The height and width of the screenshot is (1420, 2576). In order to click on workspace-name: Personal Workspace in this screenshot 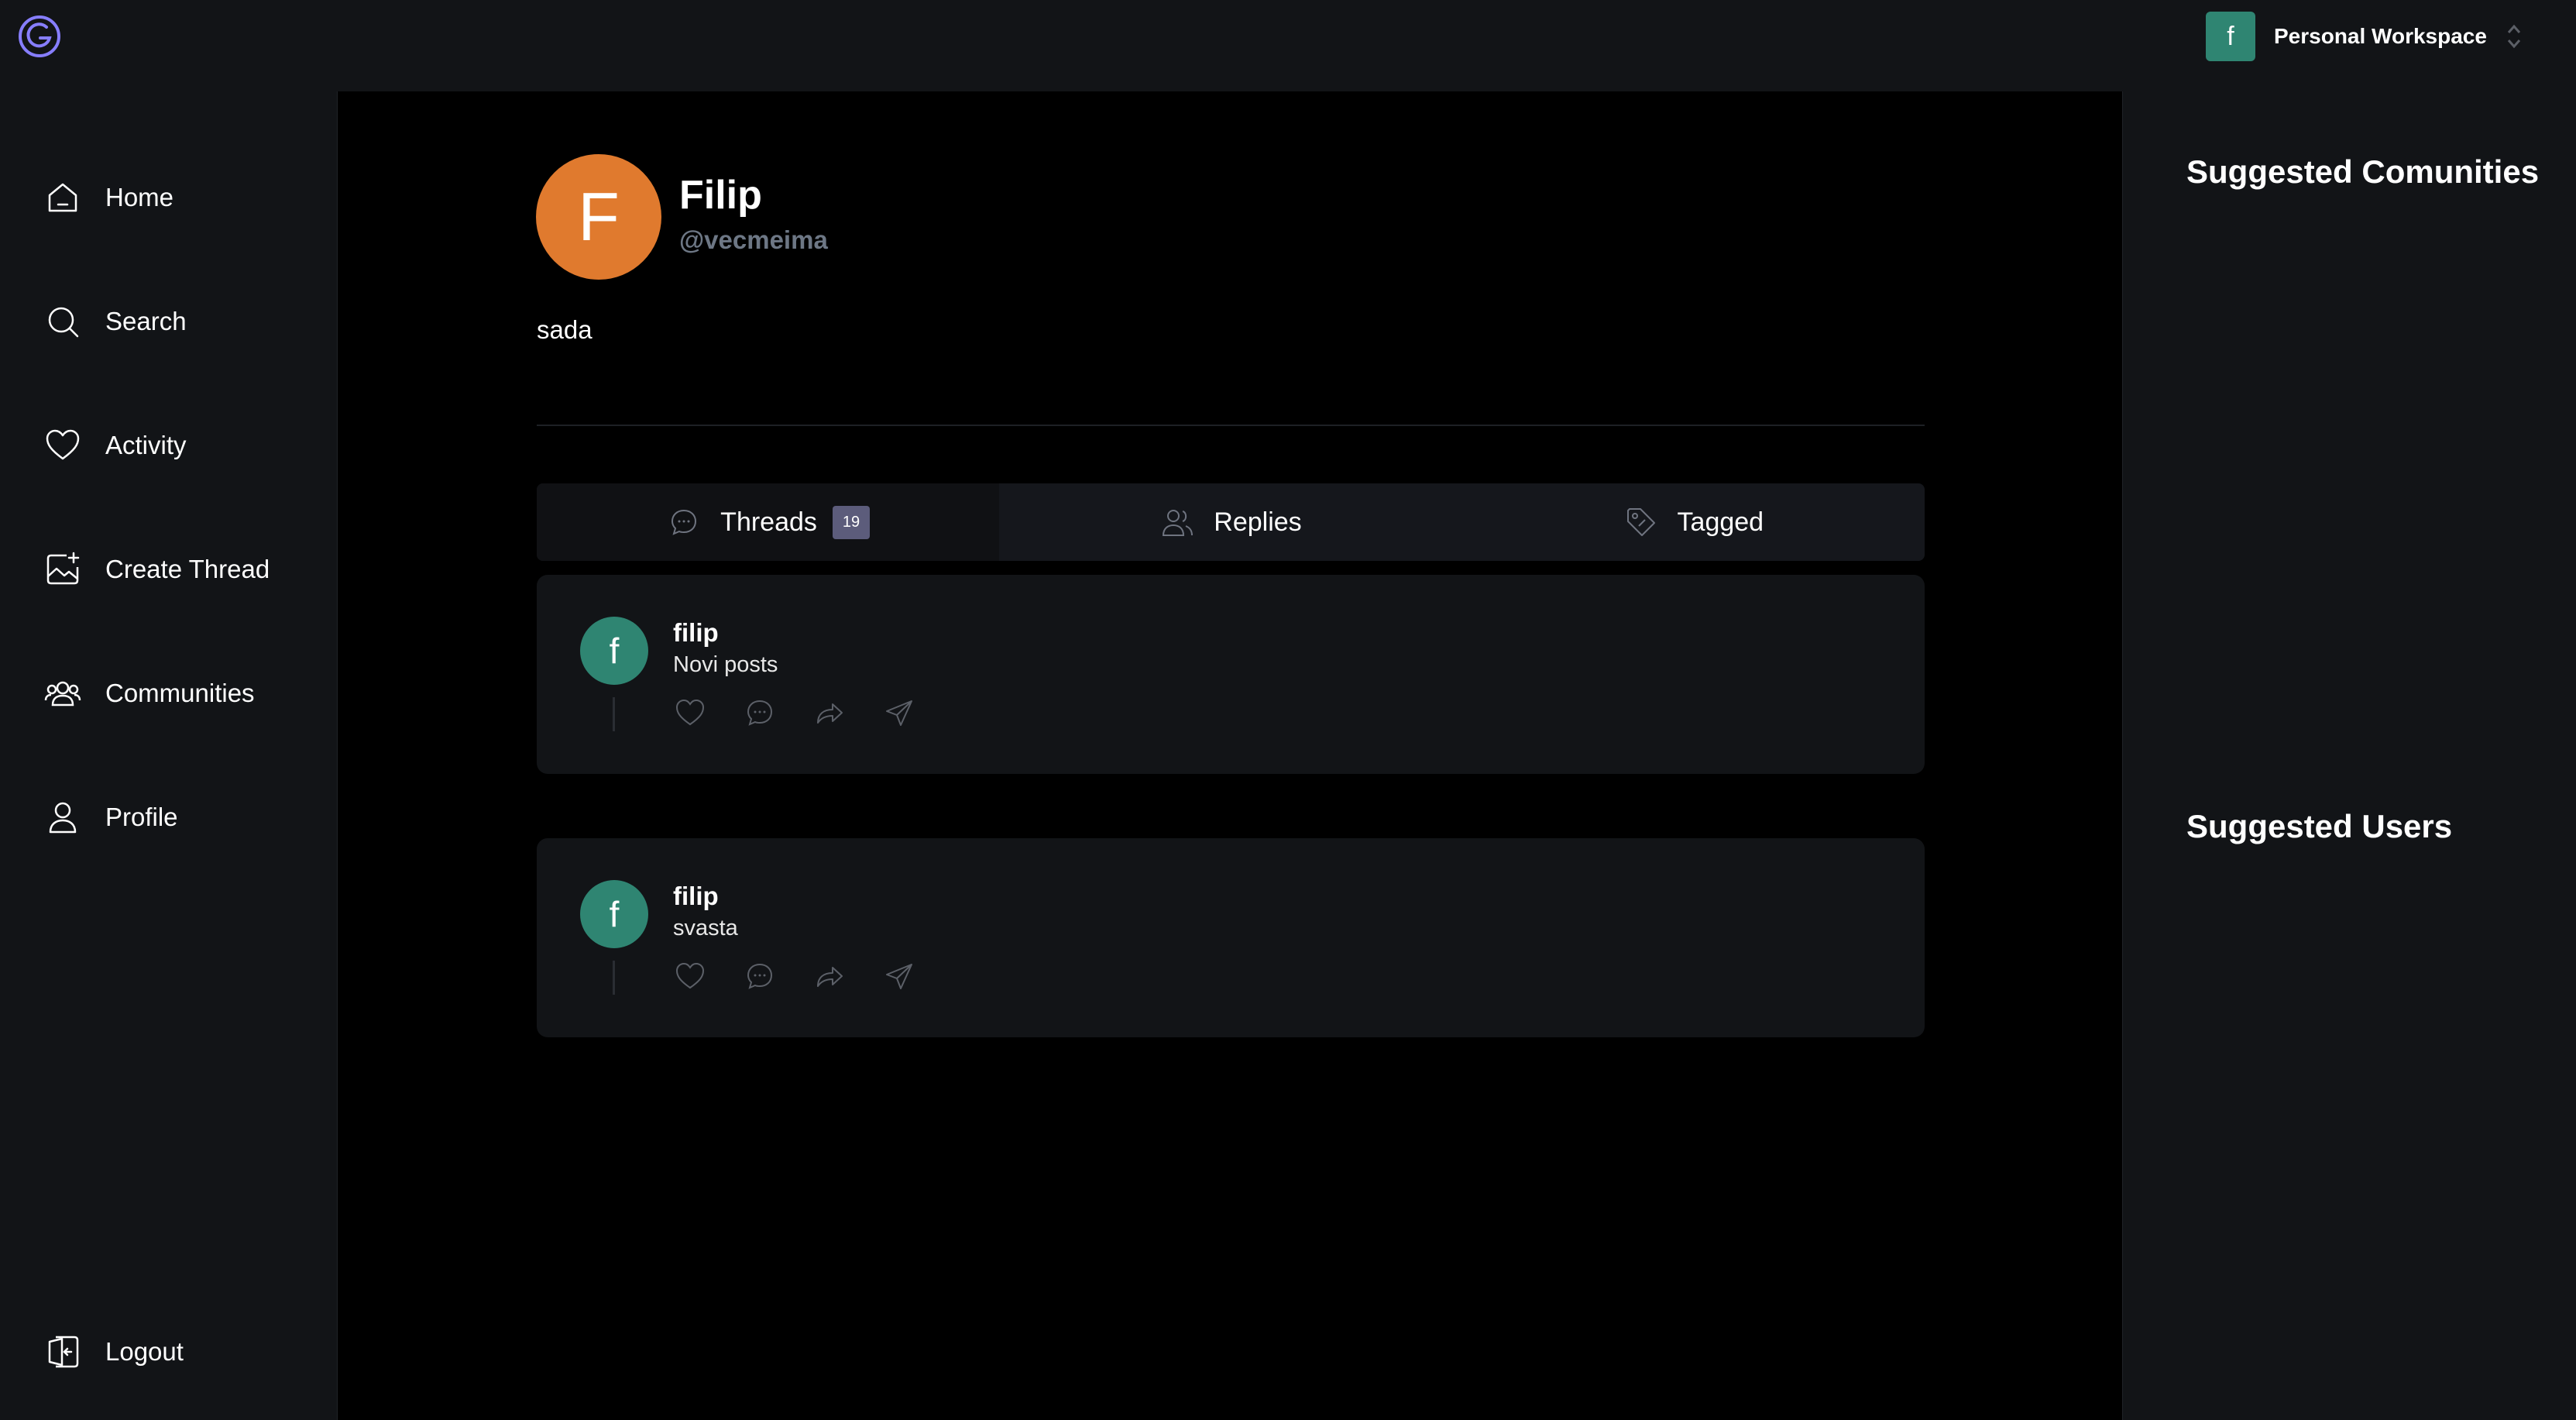, I will do `click(2380, 36)`.